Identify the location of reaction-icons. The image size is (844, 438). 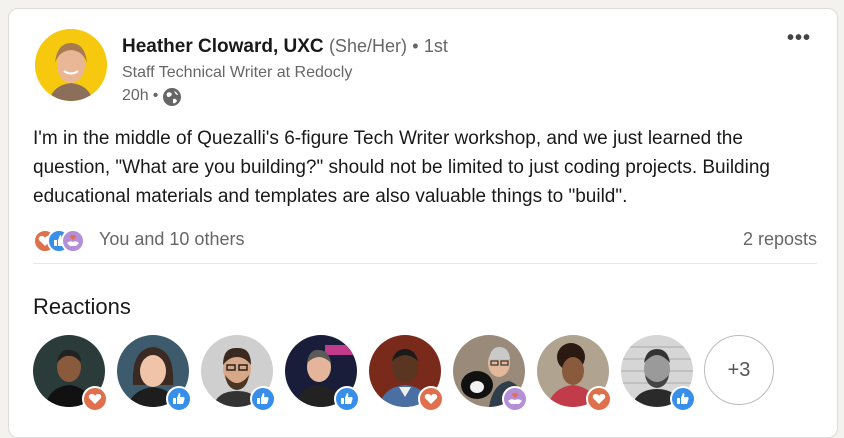
(62, 241).